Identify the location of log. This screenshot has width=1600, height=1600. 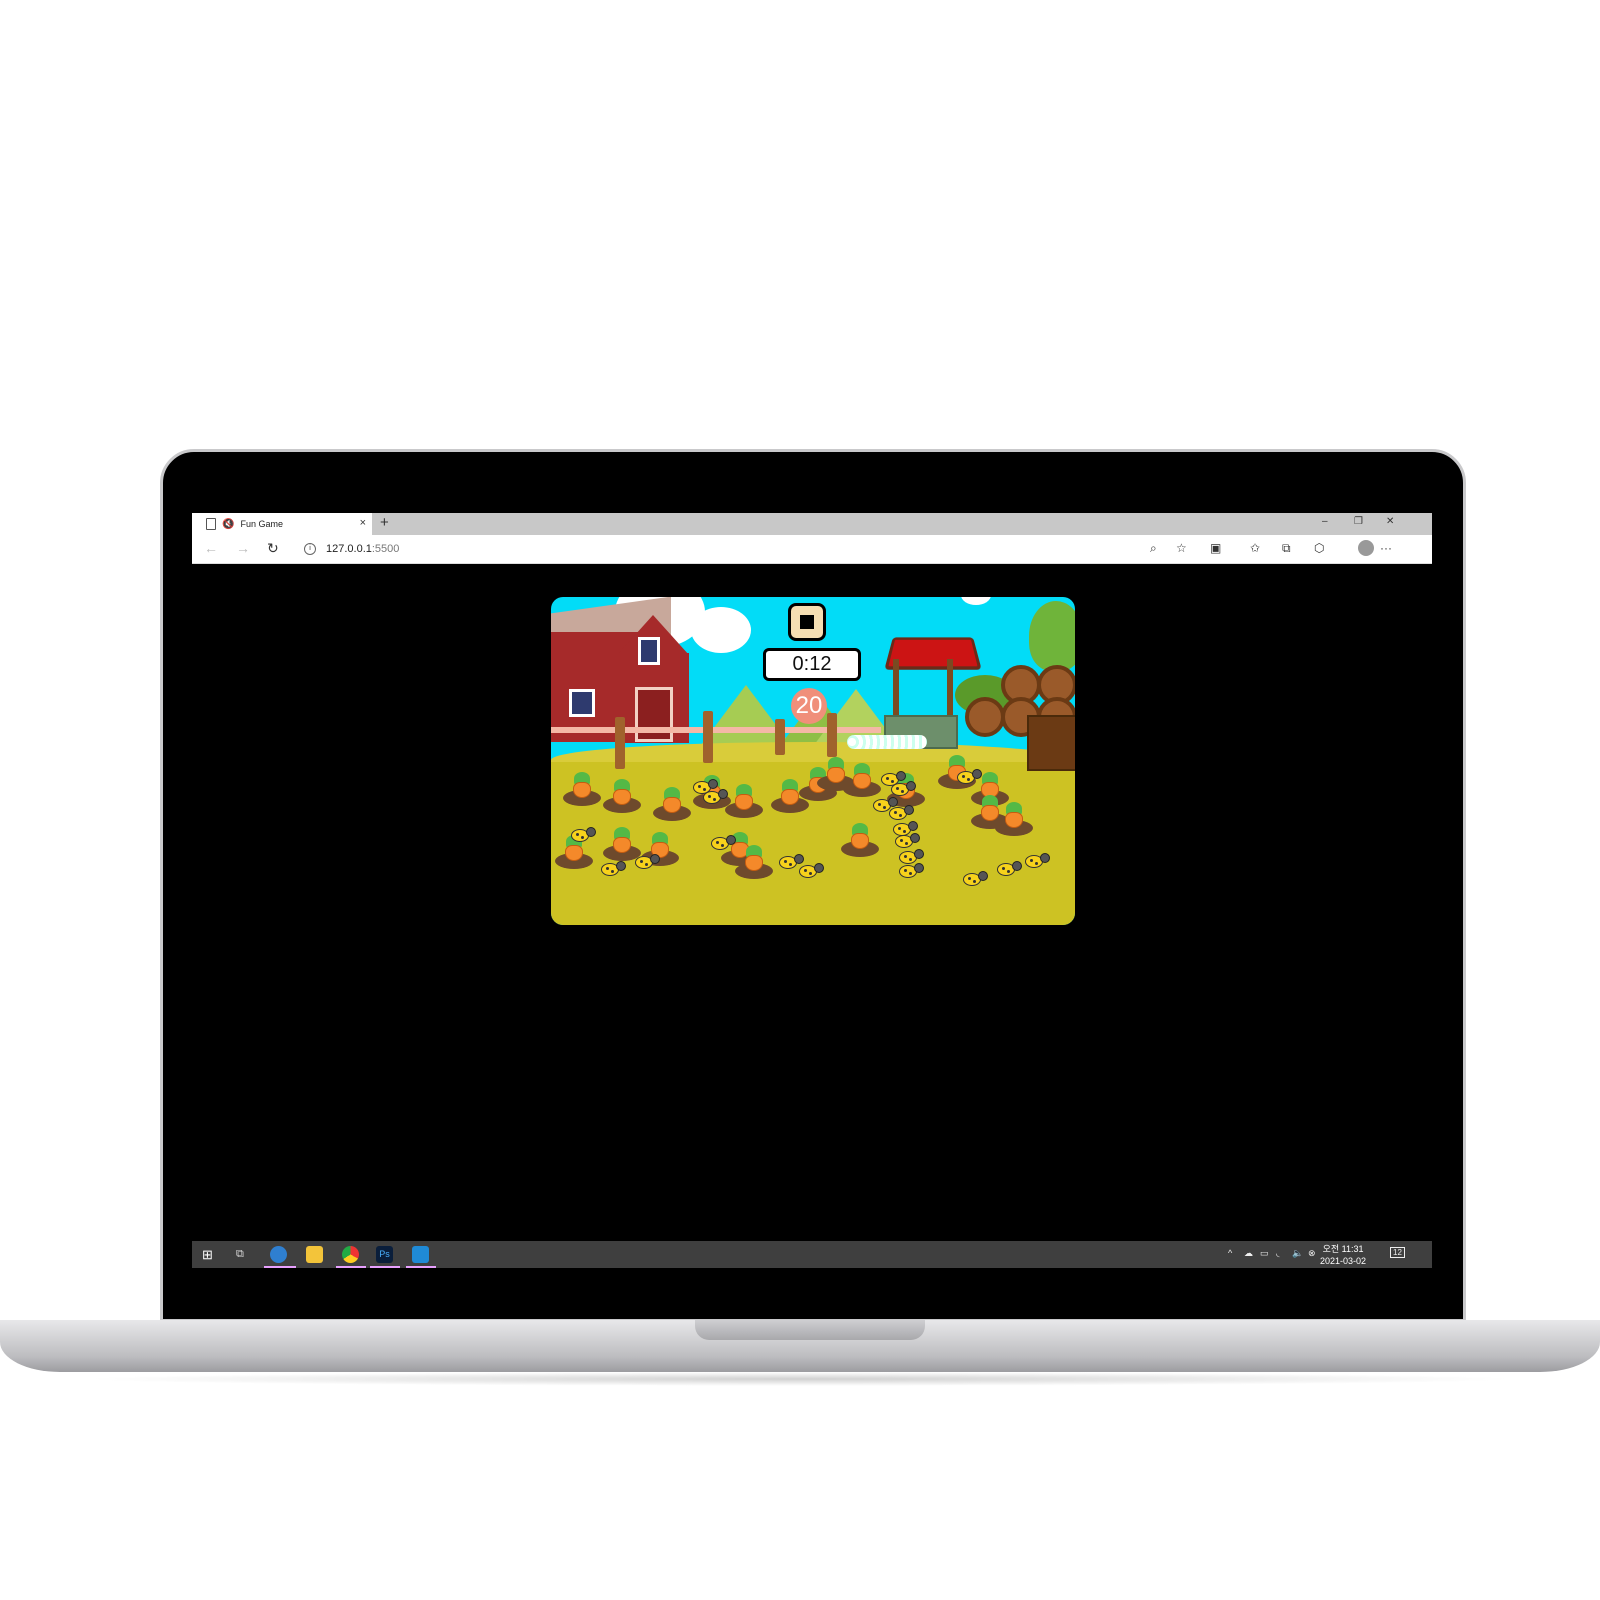
(985, 717).